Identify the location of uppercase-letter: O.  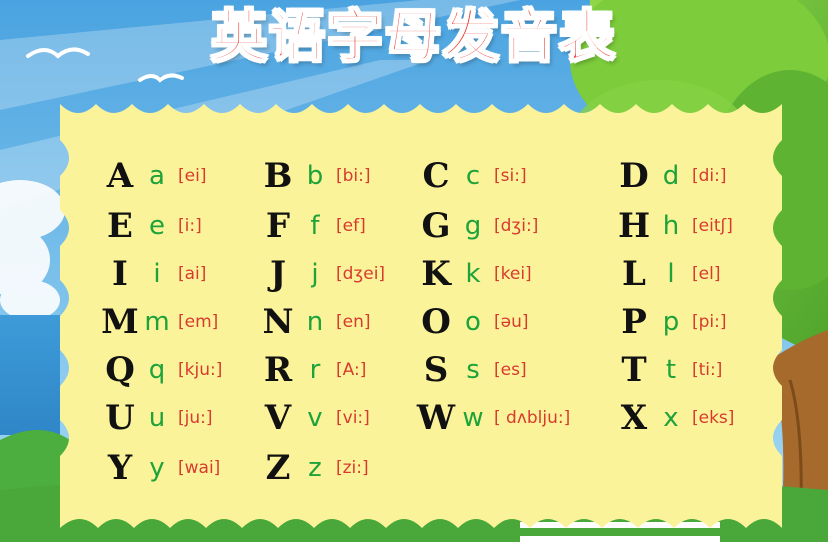
(436, 322).